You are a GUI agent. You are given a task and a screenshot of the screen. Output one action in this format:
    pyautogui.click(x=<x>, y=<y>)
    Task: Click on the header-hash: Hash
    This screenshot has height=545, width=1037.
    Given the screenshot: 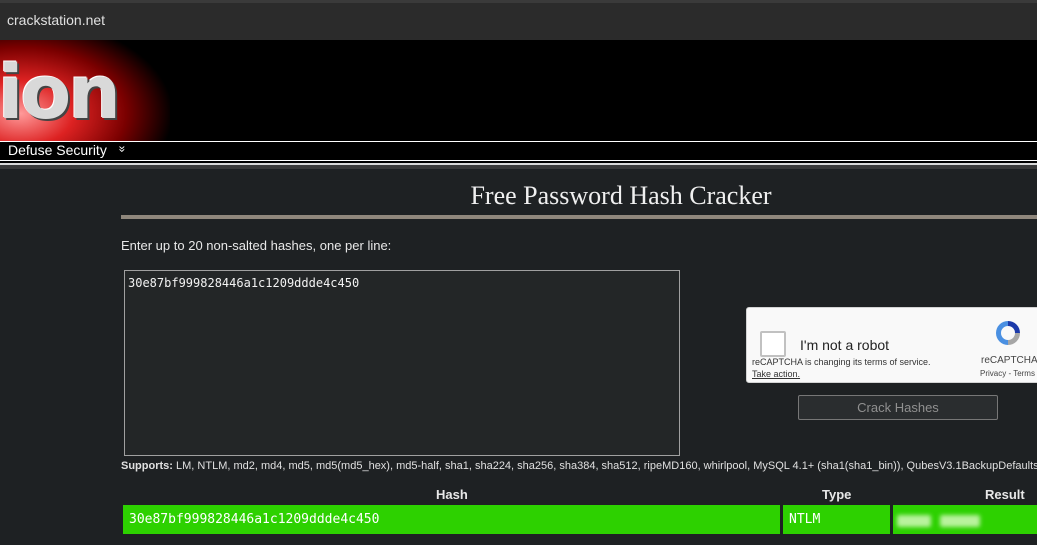 What is the action you would take?
    pyautogui.click(x=452, y=494)
    